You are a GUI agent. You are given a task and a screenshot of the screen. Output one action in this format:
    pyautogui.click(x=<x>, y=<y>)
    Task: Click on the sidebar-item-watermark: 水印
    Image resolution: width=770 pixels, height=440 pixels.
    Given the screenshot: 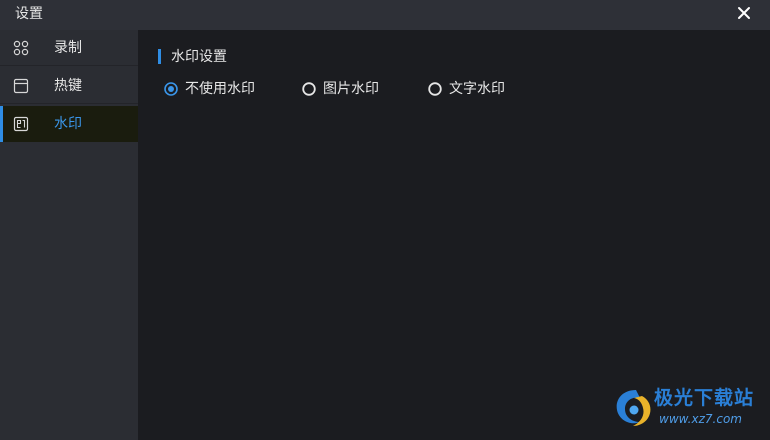 What is the action you would take?
    pyautogui.click(x=69, y=124)
    